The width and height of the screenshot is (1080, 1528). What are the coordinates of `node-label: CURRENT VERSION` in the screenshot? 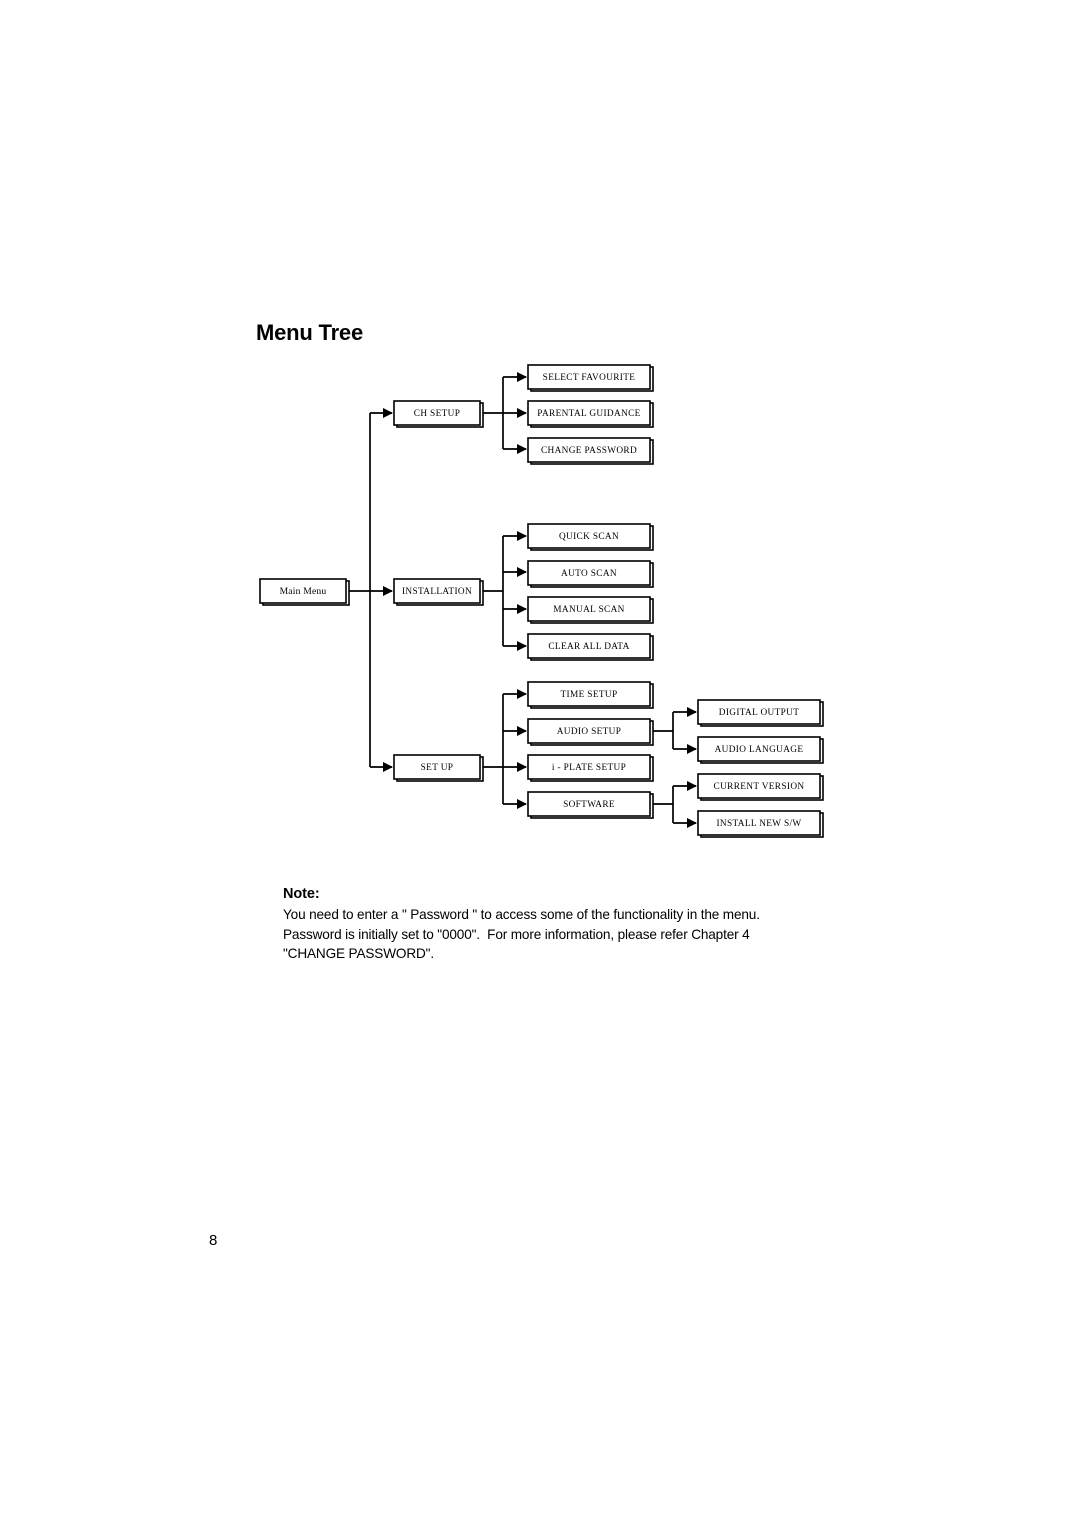 It's located at (759, 787).